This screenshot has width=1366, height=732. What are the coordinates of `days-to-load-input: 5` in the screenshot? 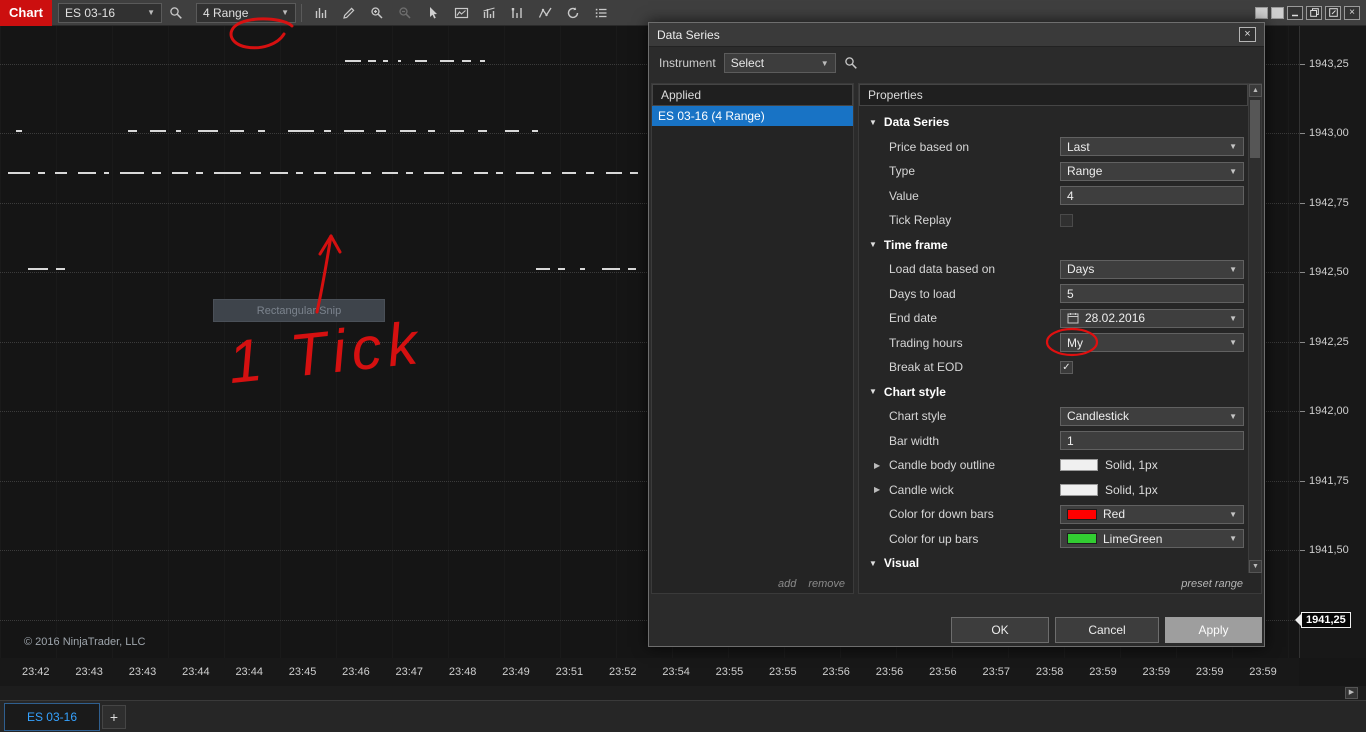 It's located at (1152, 294).